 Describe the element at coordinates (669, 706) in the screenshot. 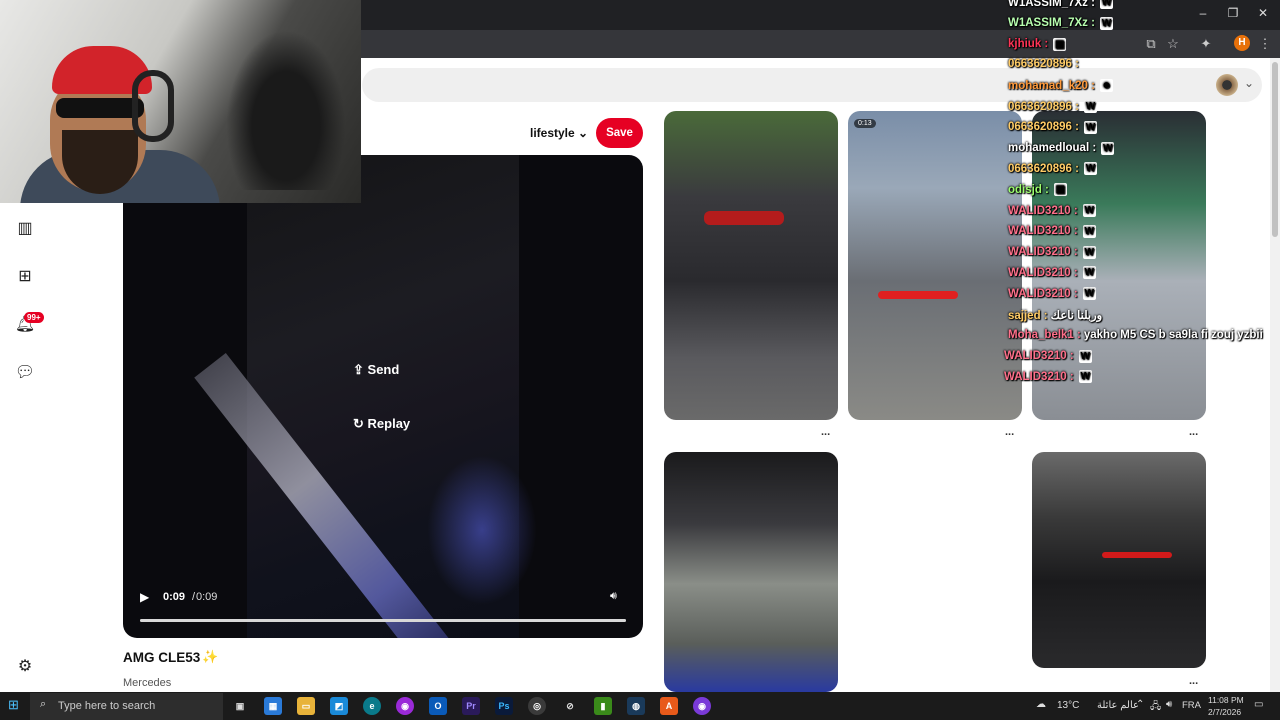

I see `app-icon: A` at that location.